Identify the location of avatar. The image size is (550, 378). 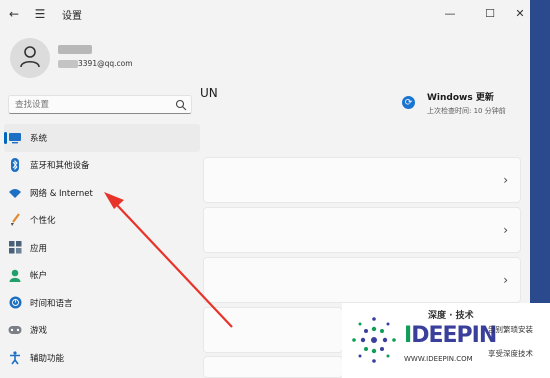
(30, 58).